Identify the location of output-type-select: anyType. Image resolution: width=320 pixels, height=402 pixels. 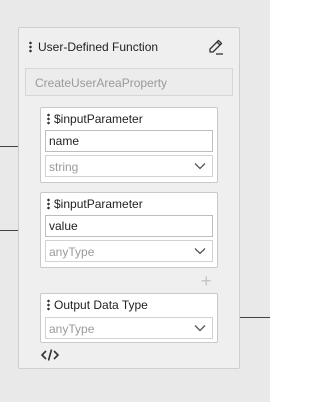
(129, 328).